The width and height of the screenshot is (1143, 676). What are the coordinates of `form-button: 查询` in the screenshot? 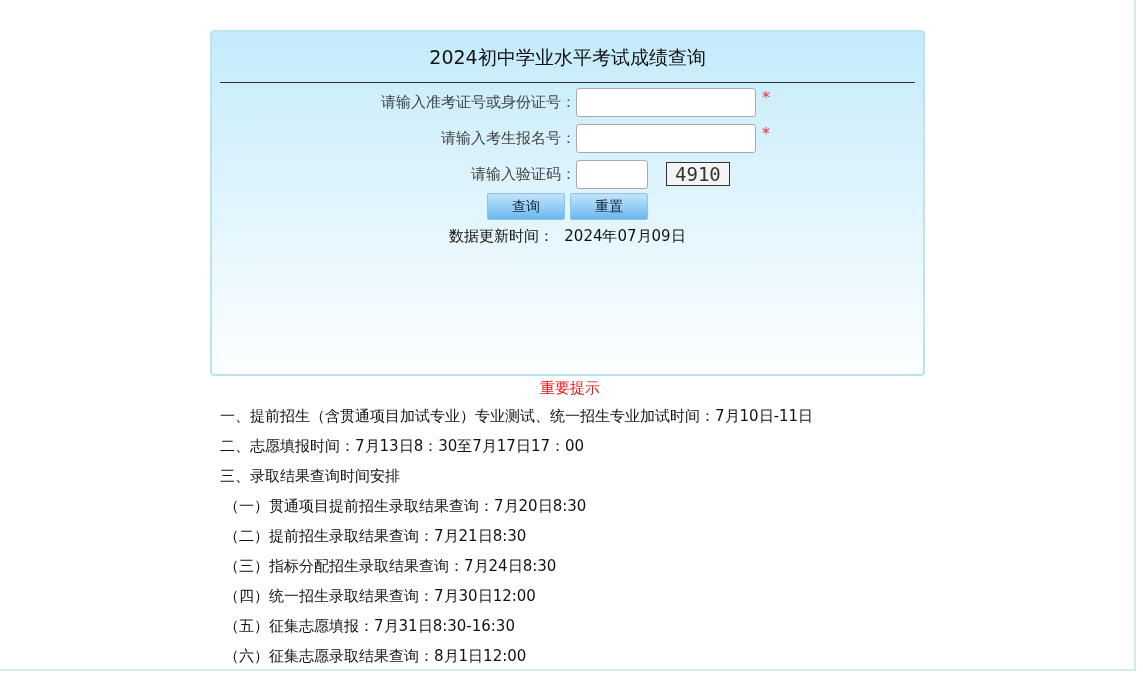 It's located at (525, 206).